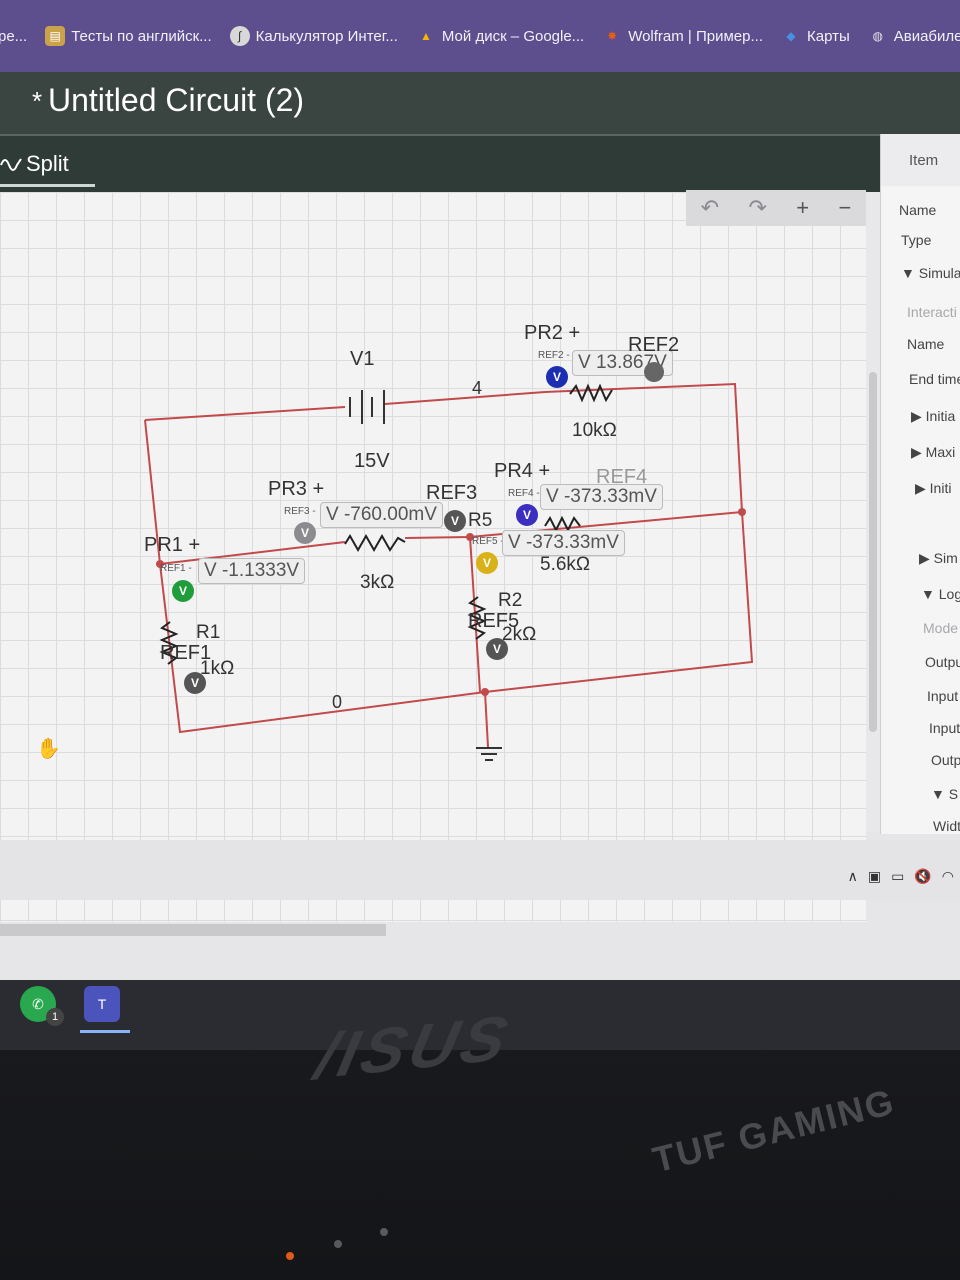 The width and height of the screenshot is (960, 1280). Describe the element at coordinates (897, 876) in the screenshot. I see `battery-icon: ▭` at that location.